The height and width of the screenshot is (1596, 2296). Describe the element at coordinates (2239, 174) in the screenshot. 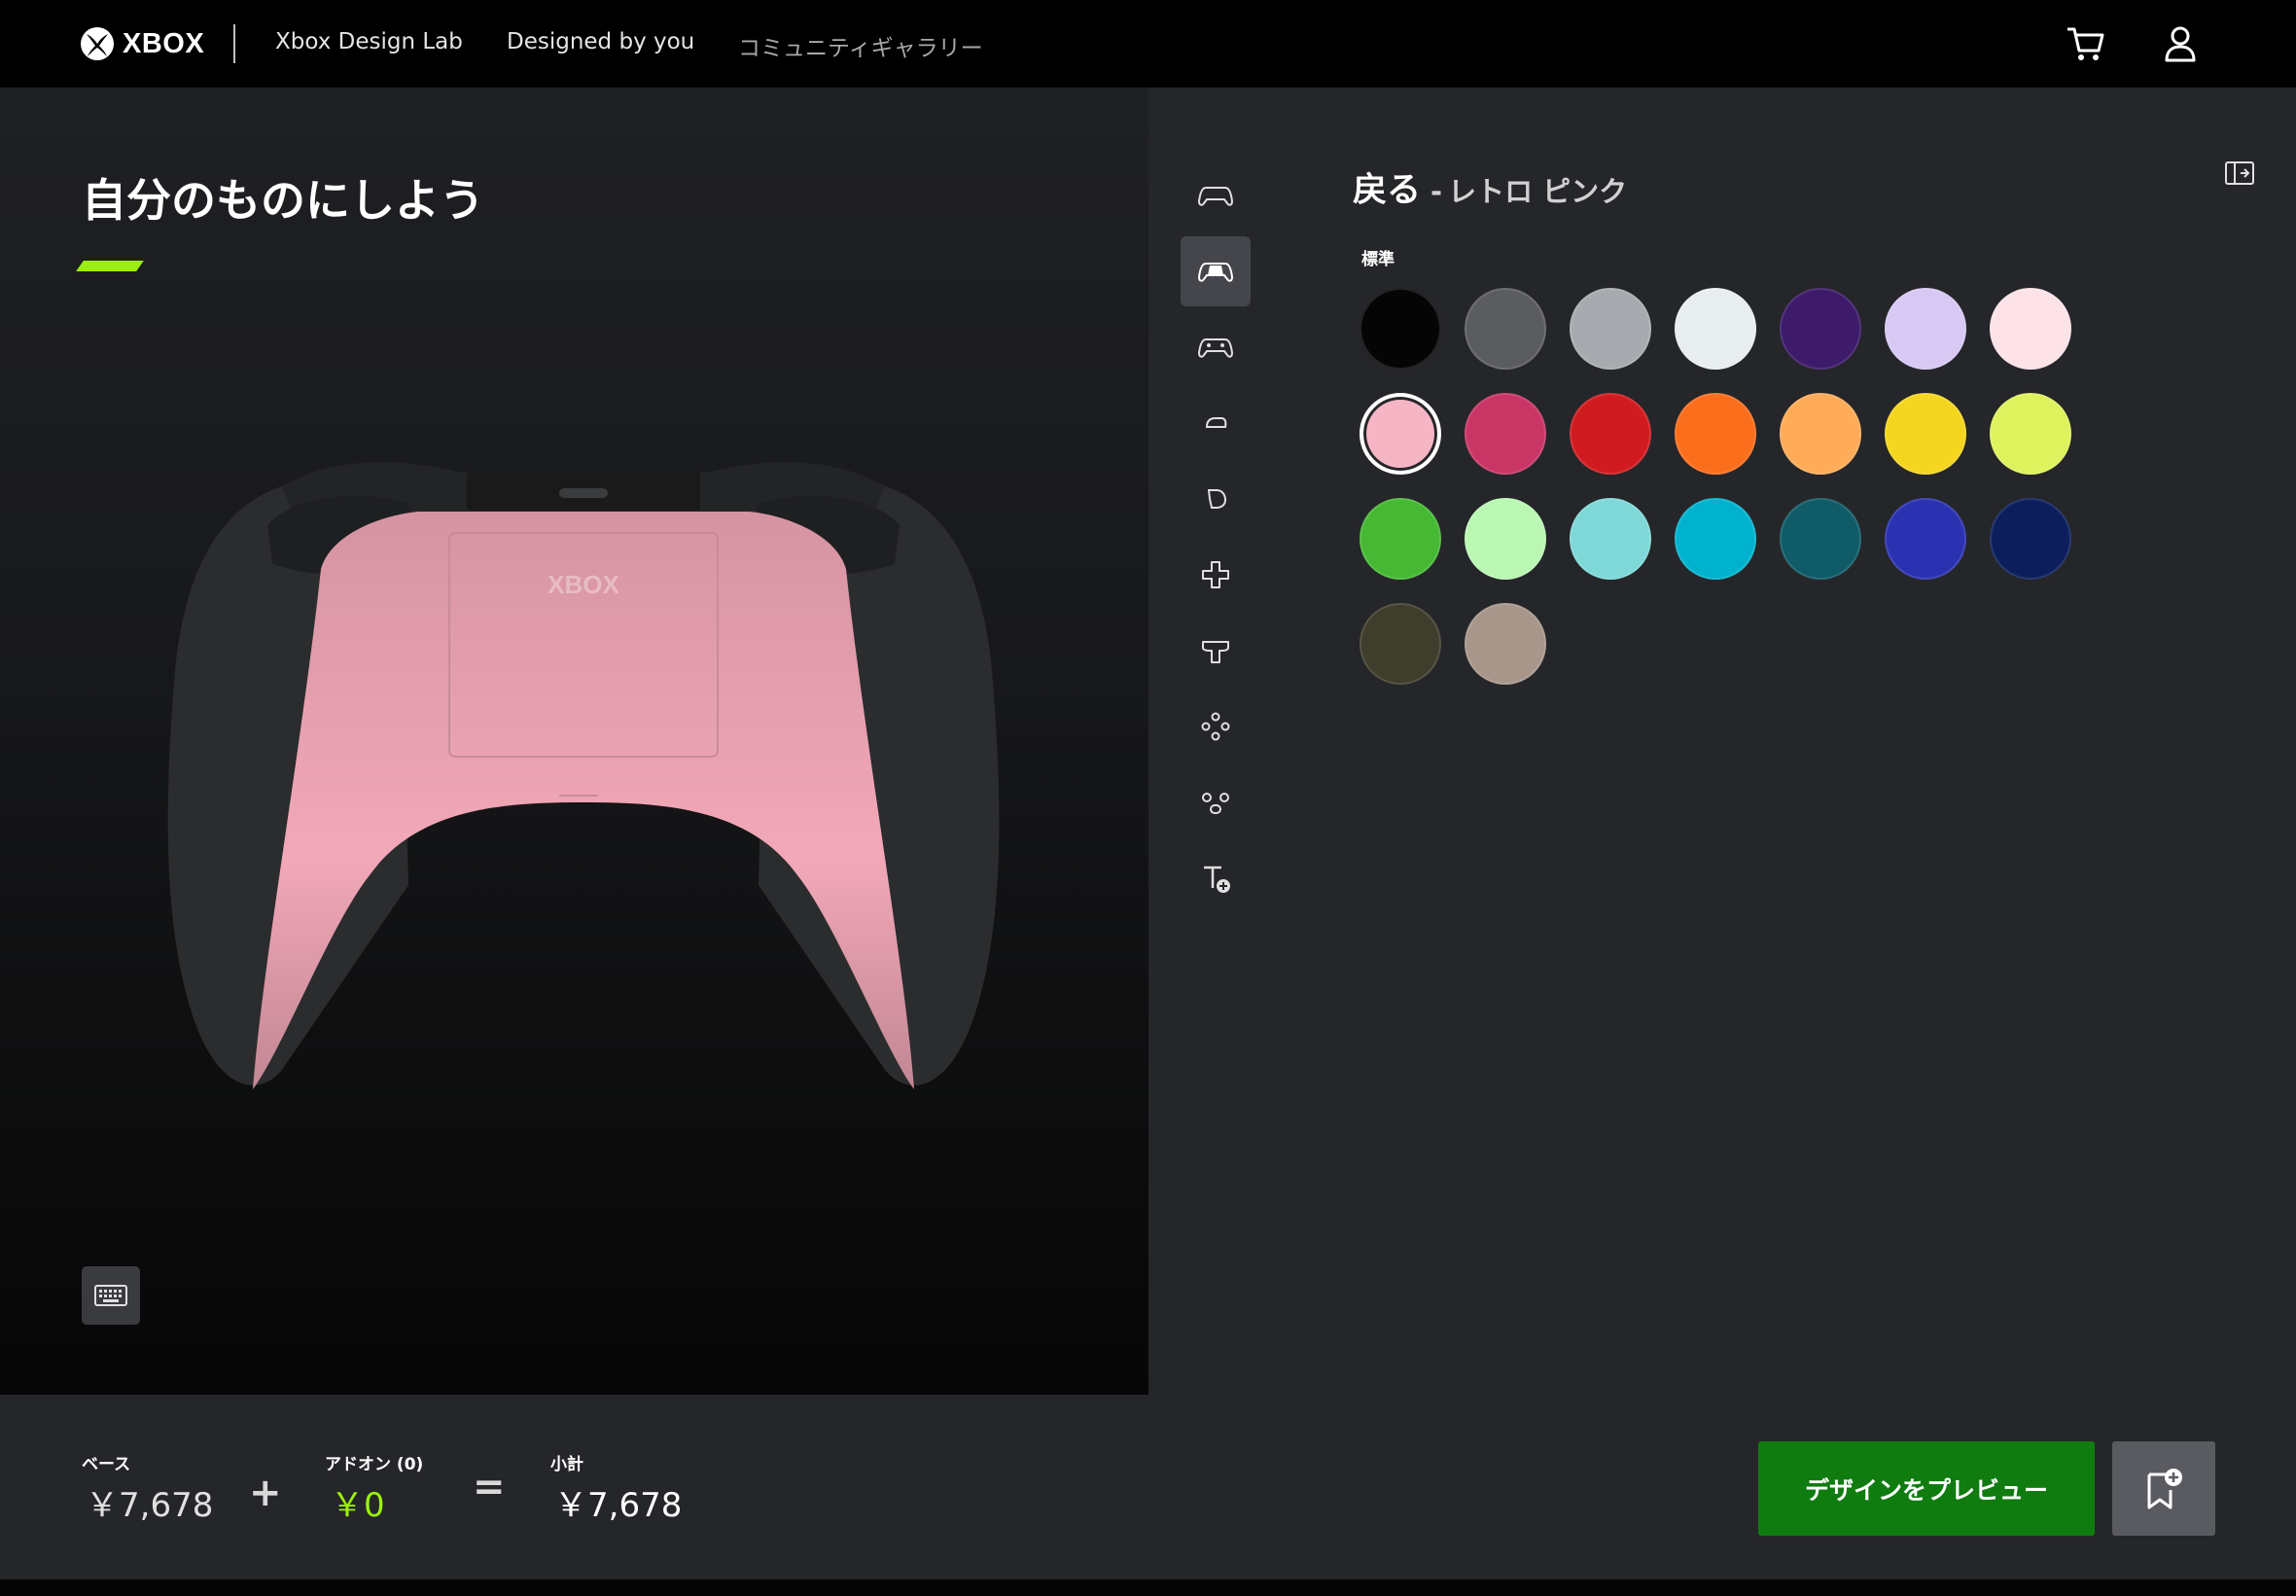

I see `collapse-panel-icon` at that location.